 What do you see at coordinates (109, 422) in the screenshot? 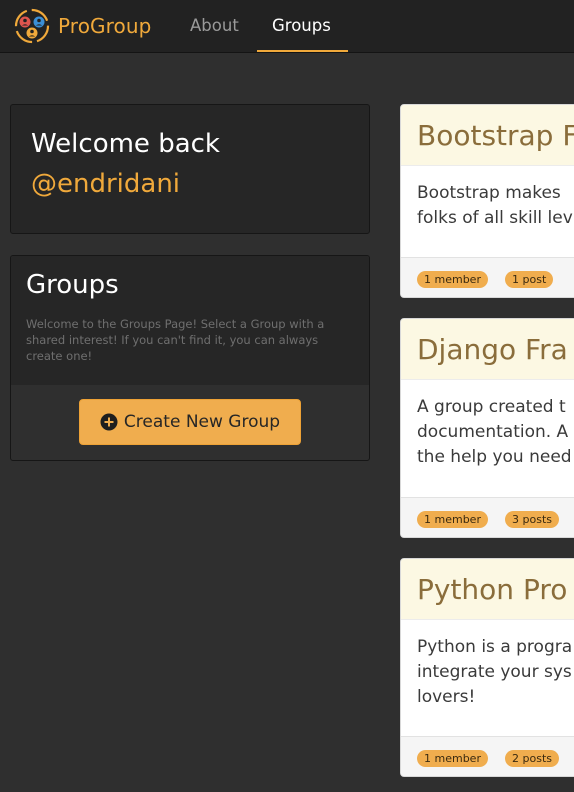
I see `plus-circle-icon` at bounding box center [109, 422].